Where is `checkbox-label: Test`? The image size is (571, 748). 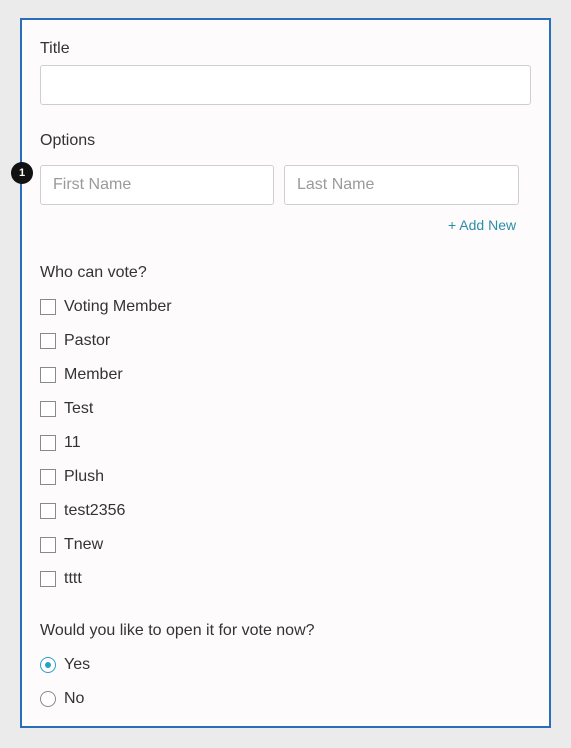 checkbox-label: Test is located at coordinates (79, 408).